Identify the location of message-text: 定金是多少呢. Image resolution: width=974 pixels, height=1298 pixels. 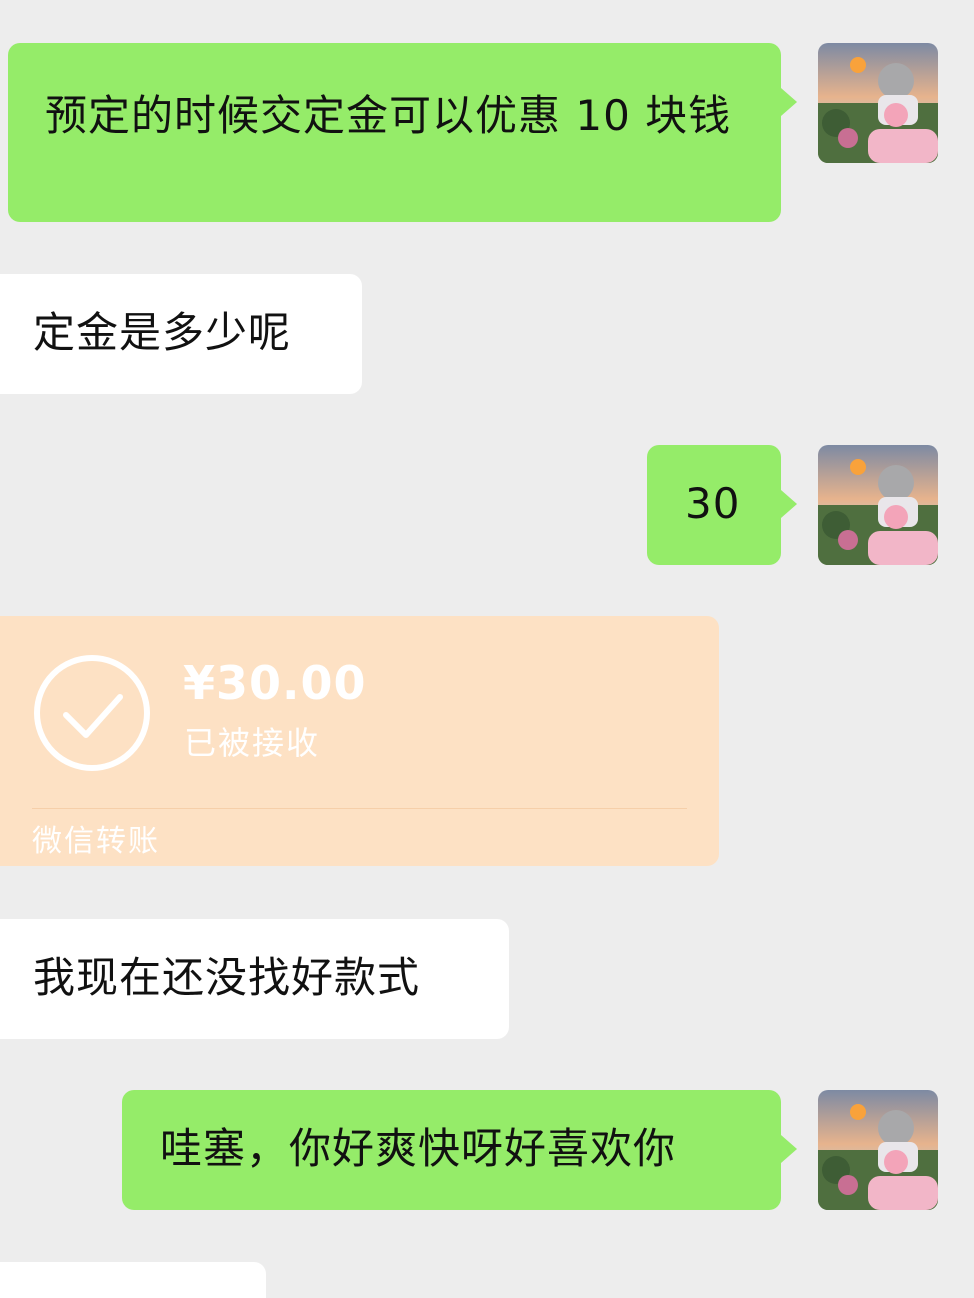
(162, 332).